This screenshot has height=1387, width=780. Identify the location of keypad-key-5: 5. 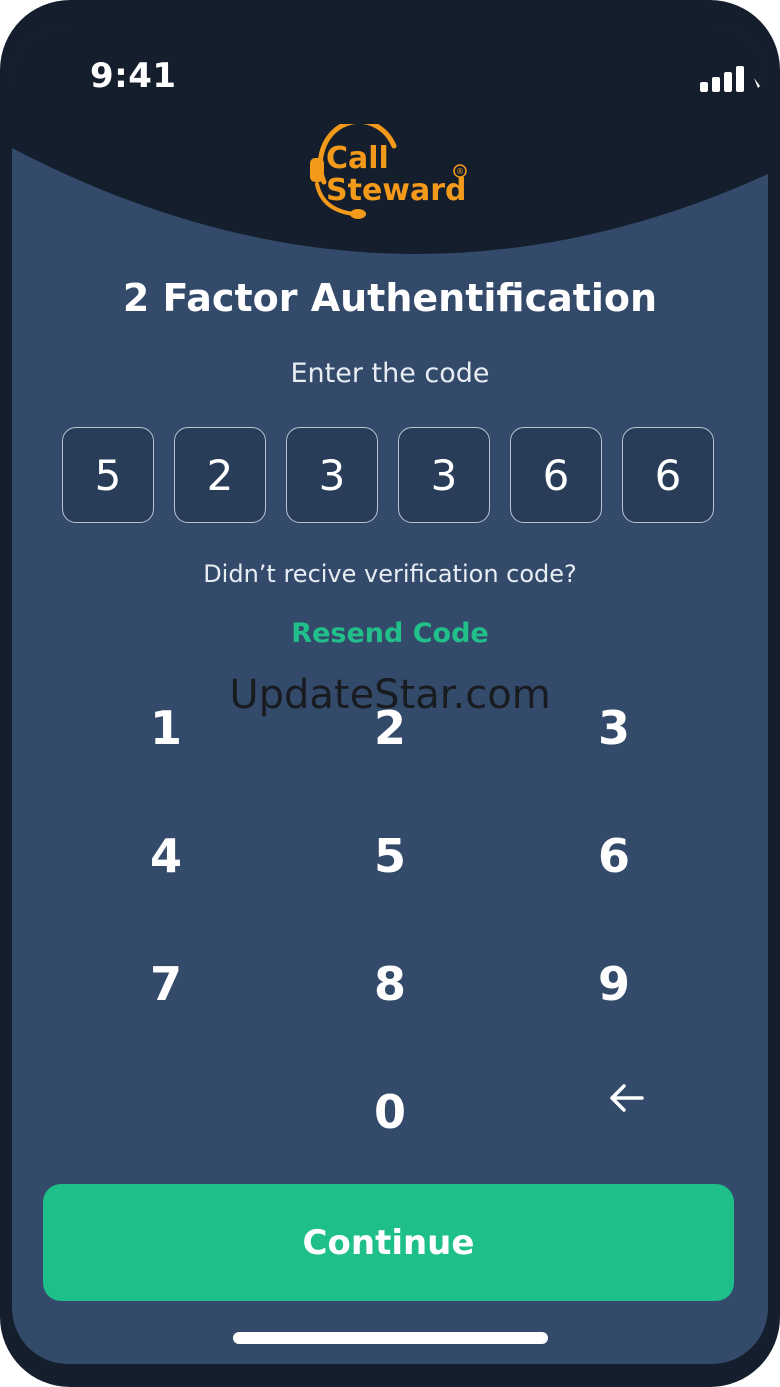
(390, 856).